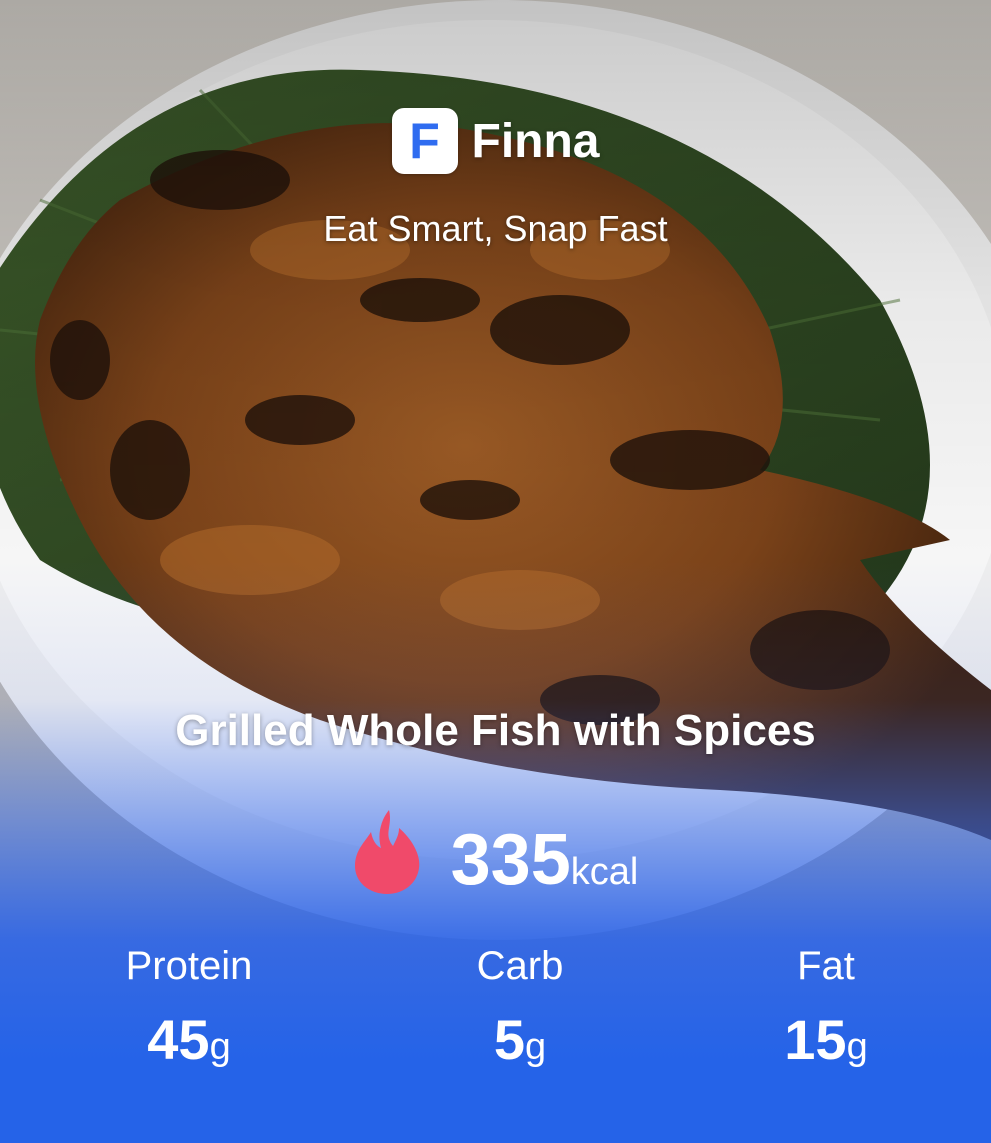 The image size is (991, 1143). I want to click on tagline: Eat Smart, Snap Fast, so click(495, 228).